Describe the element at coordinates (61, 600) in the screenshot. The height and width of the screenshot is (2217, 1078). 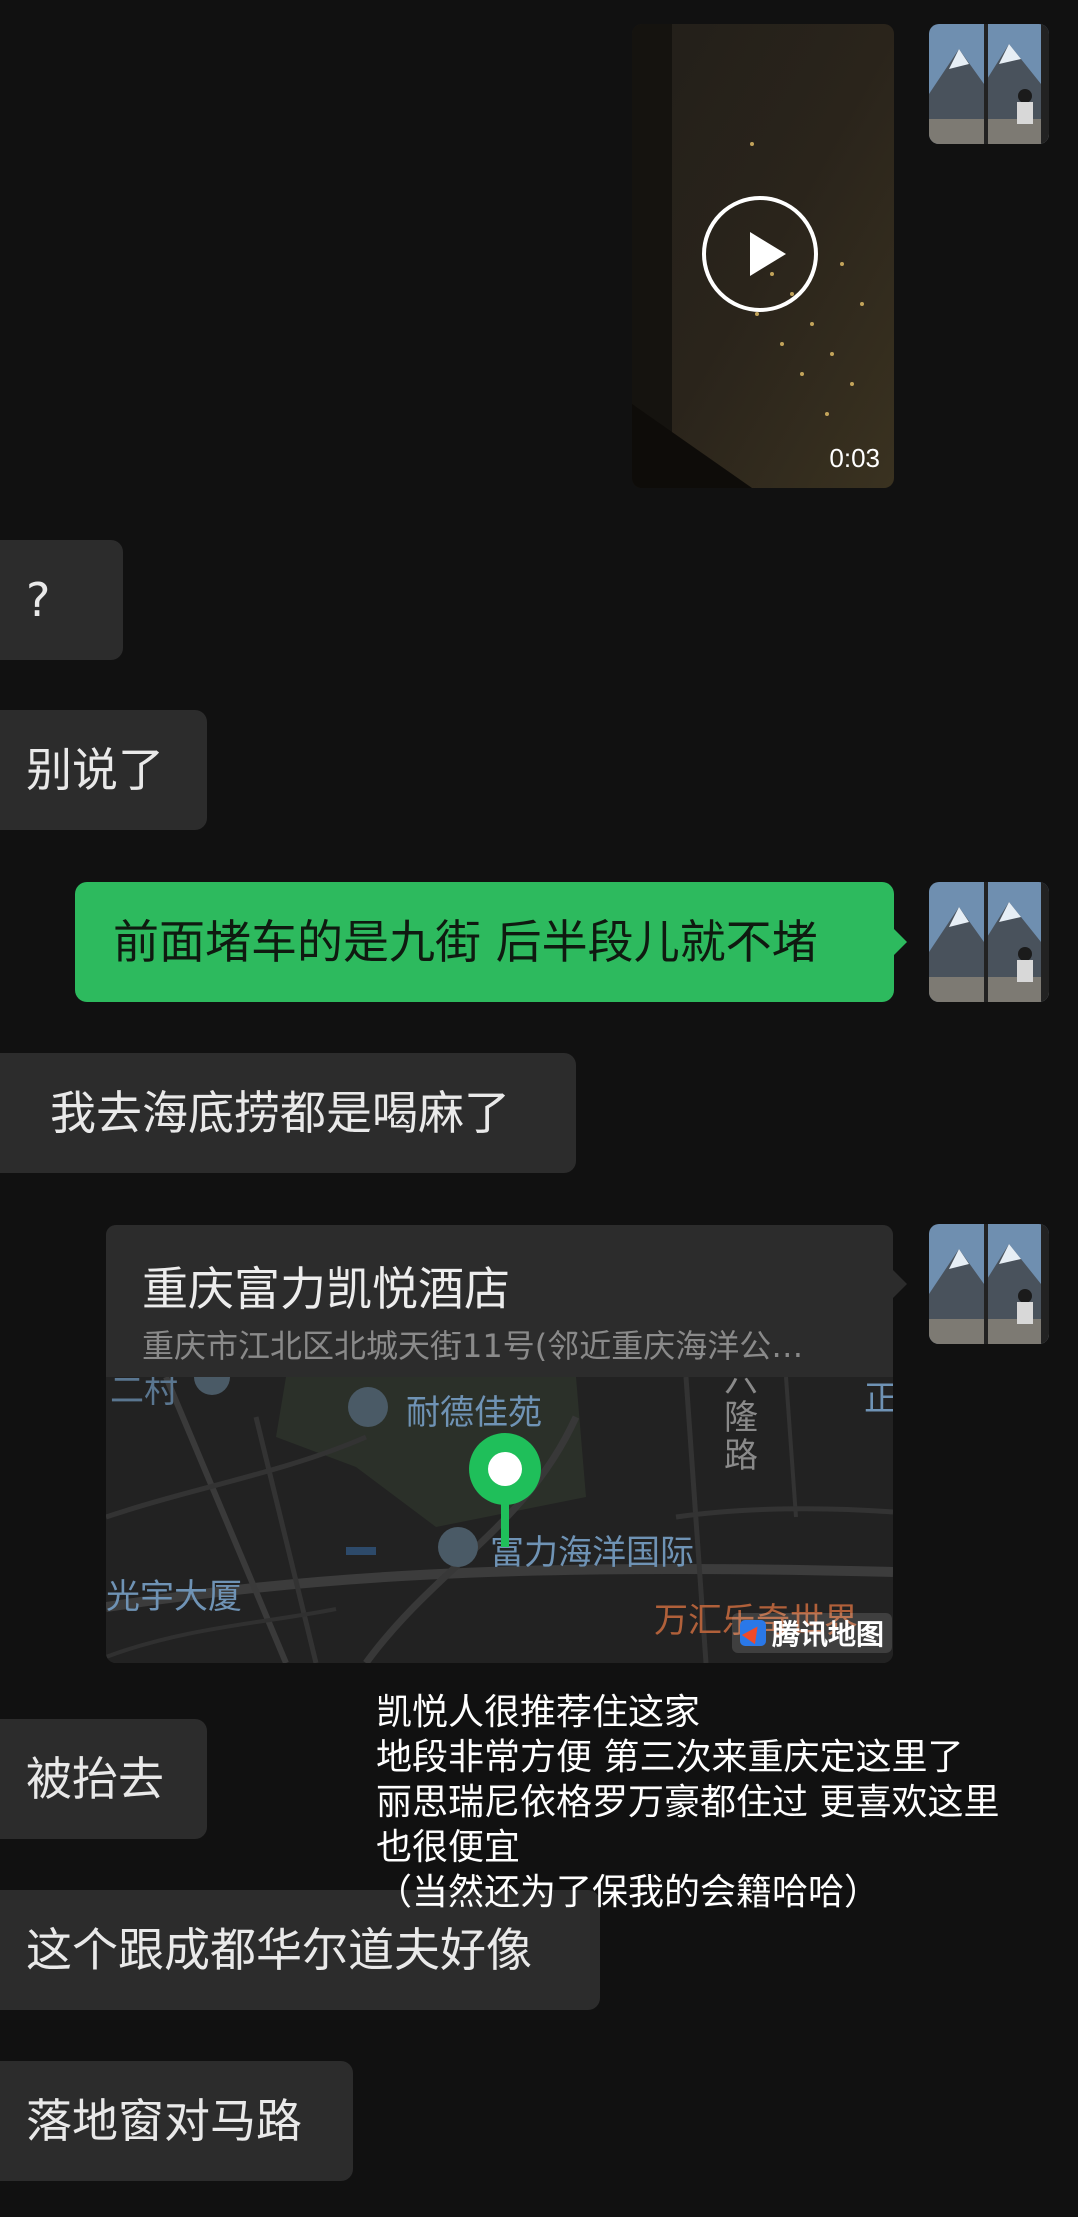
I see `message-bubble: ?` at that location.